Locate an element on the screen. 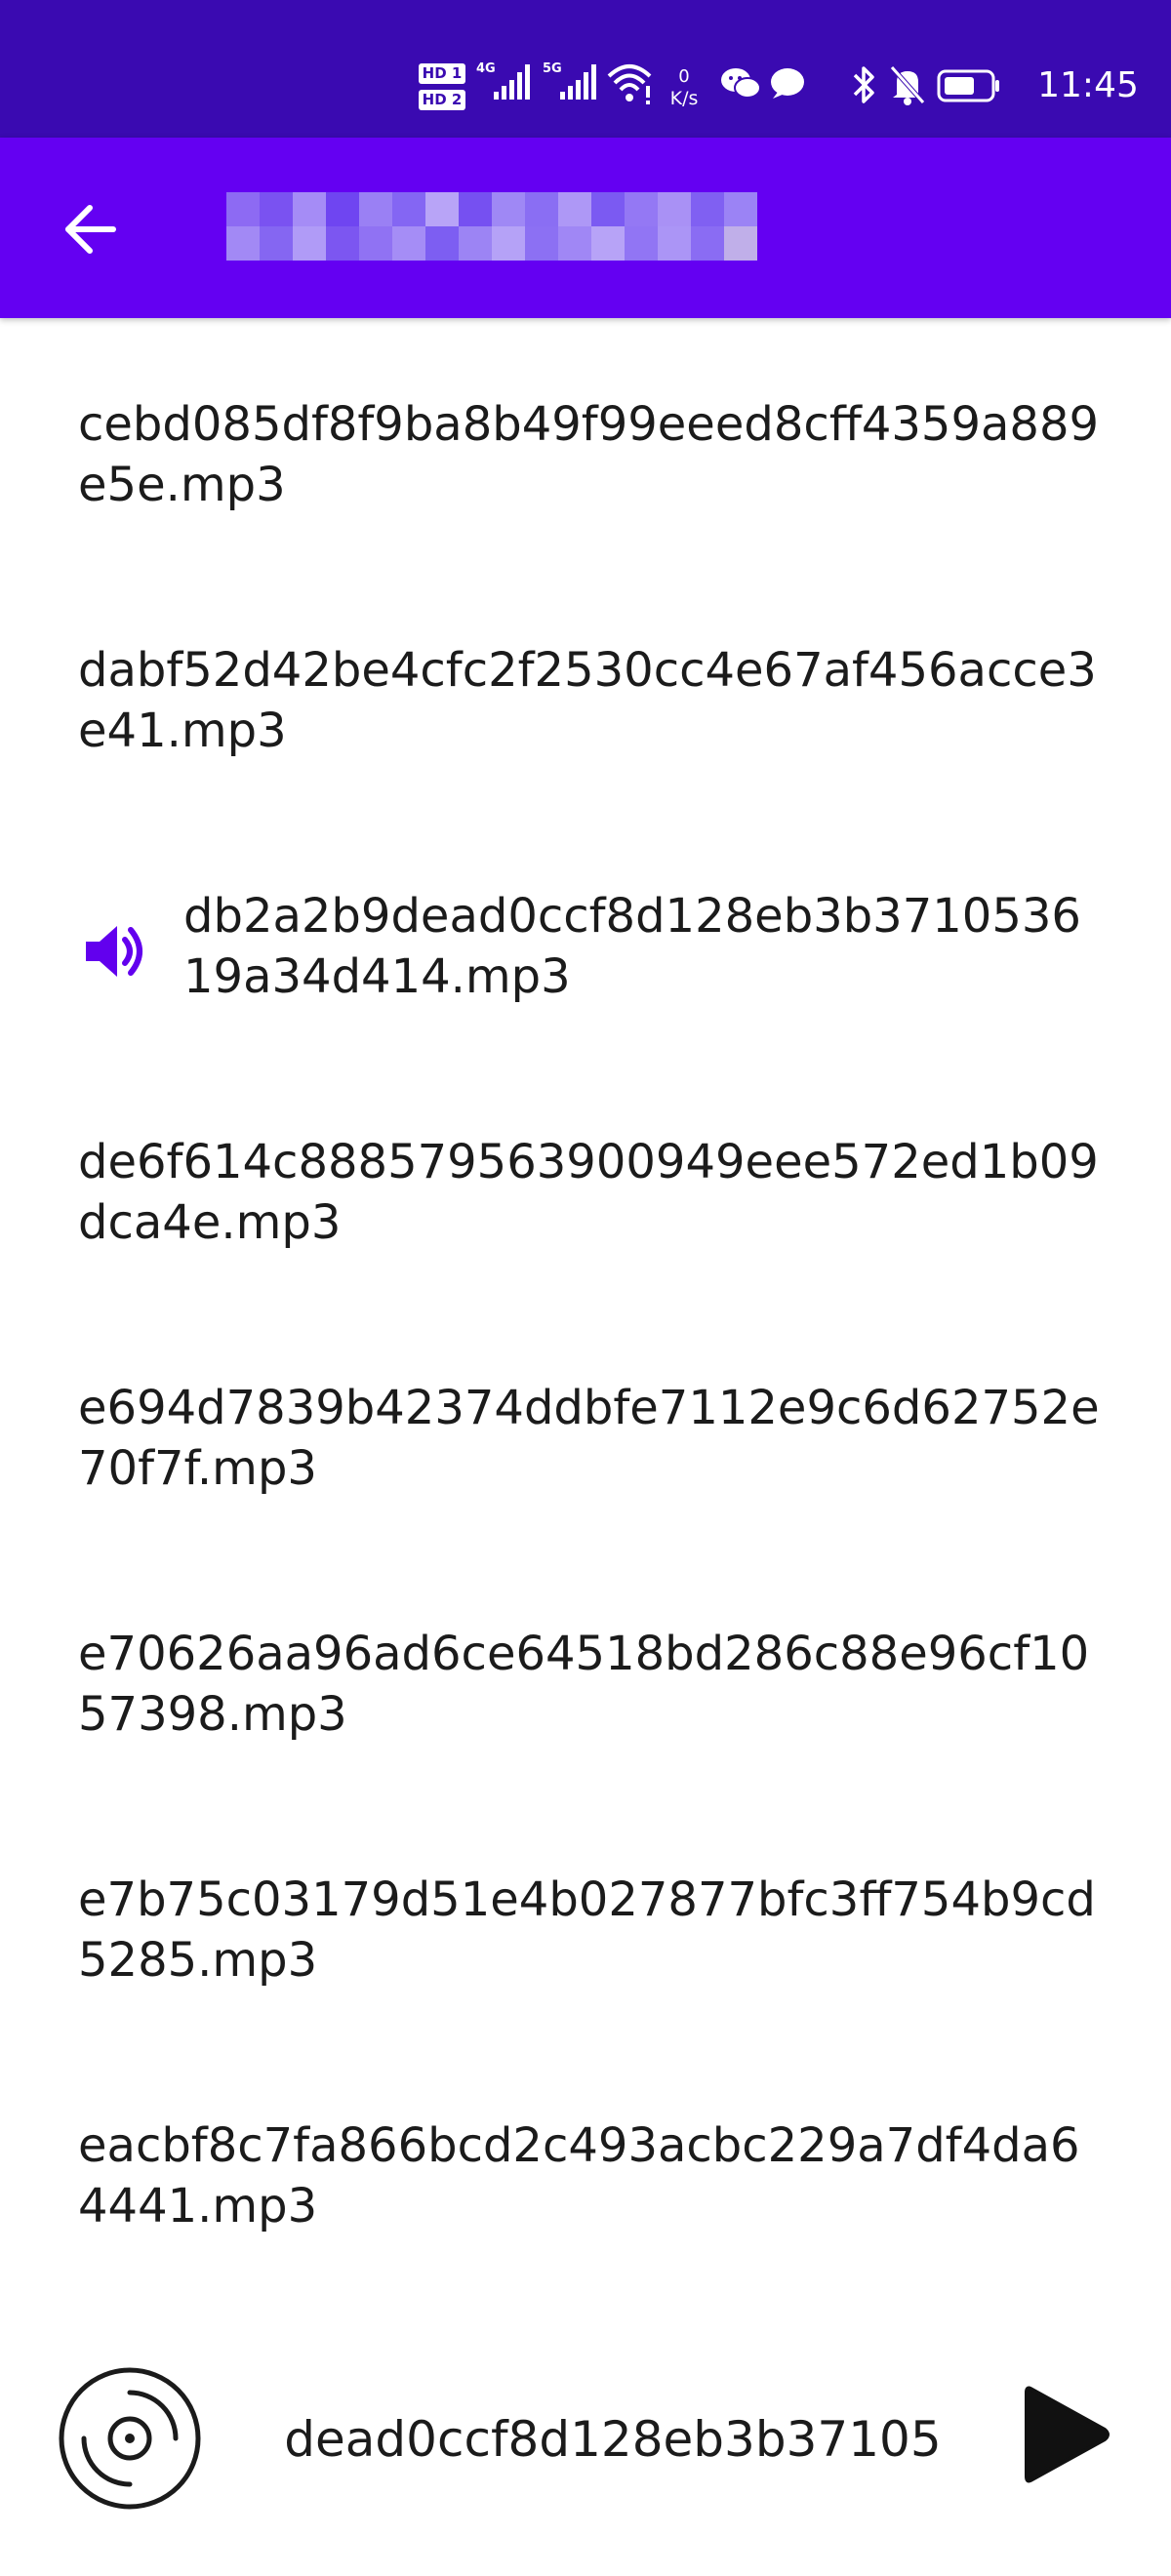 The height and width of the screenshot is (2576, 1171). net-speed-unit: K/s is located at coordinates (684, 98).